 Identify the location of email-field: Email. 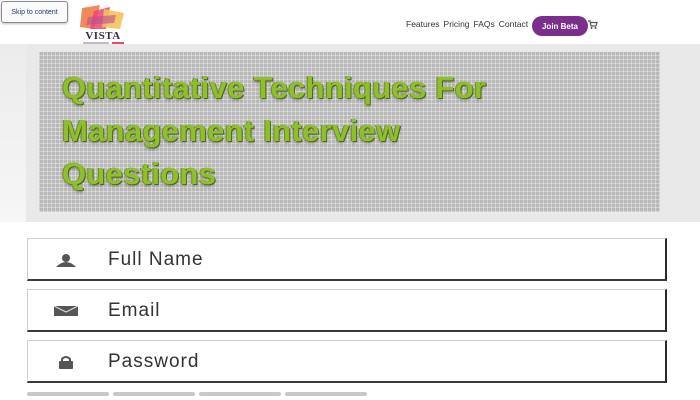
(347, 310).